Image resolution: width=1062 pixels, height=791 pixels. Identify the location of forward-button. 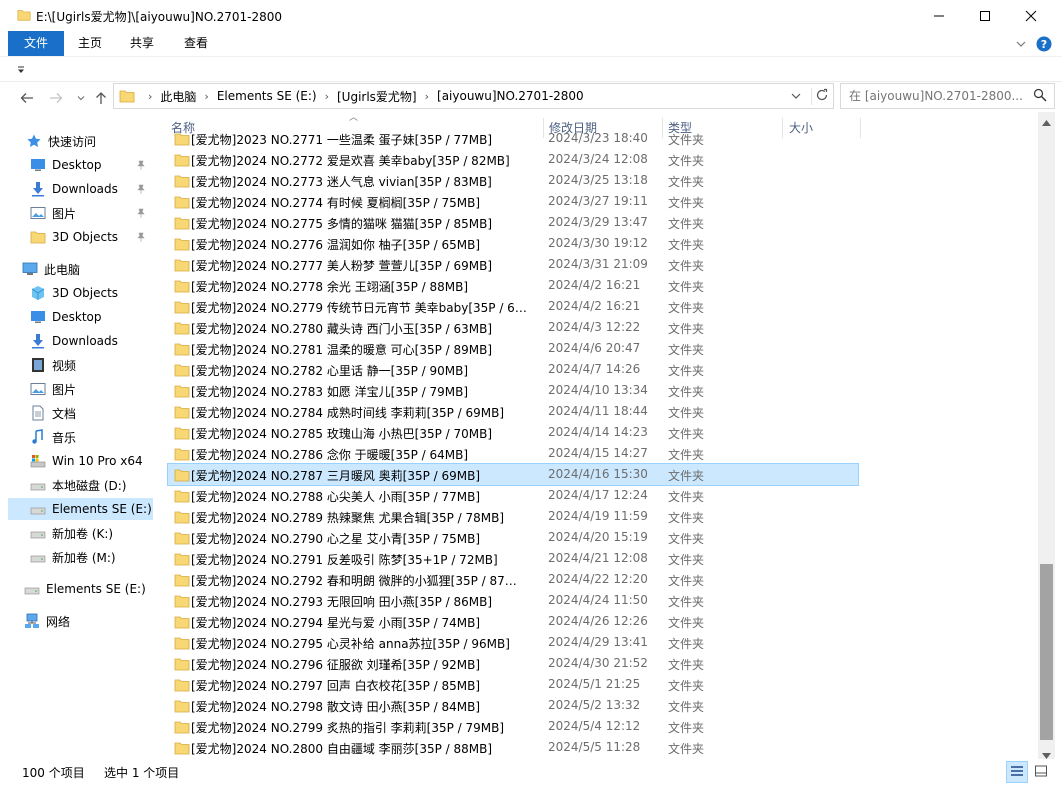
(56, 98).